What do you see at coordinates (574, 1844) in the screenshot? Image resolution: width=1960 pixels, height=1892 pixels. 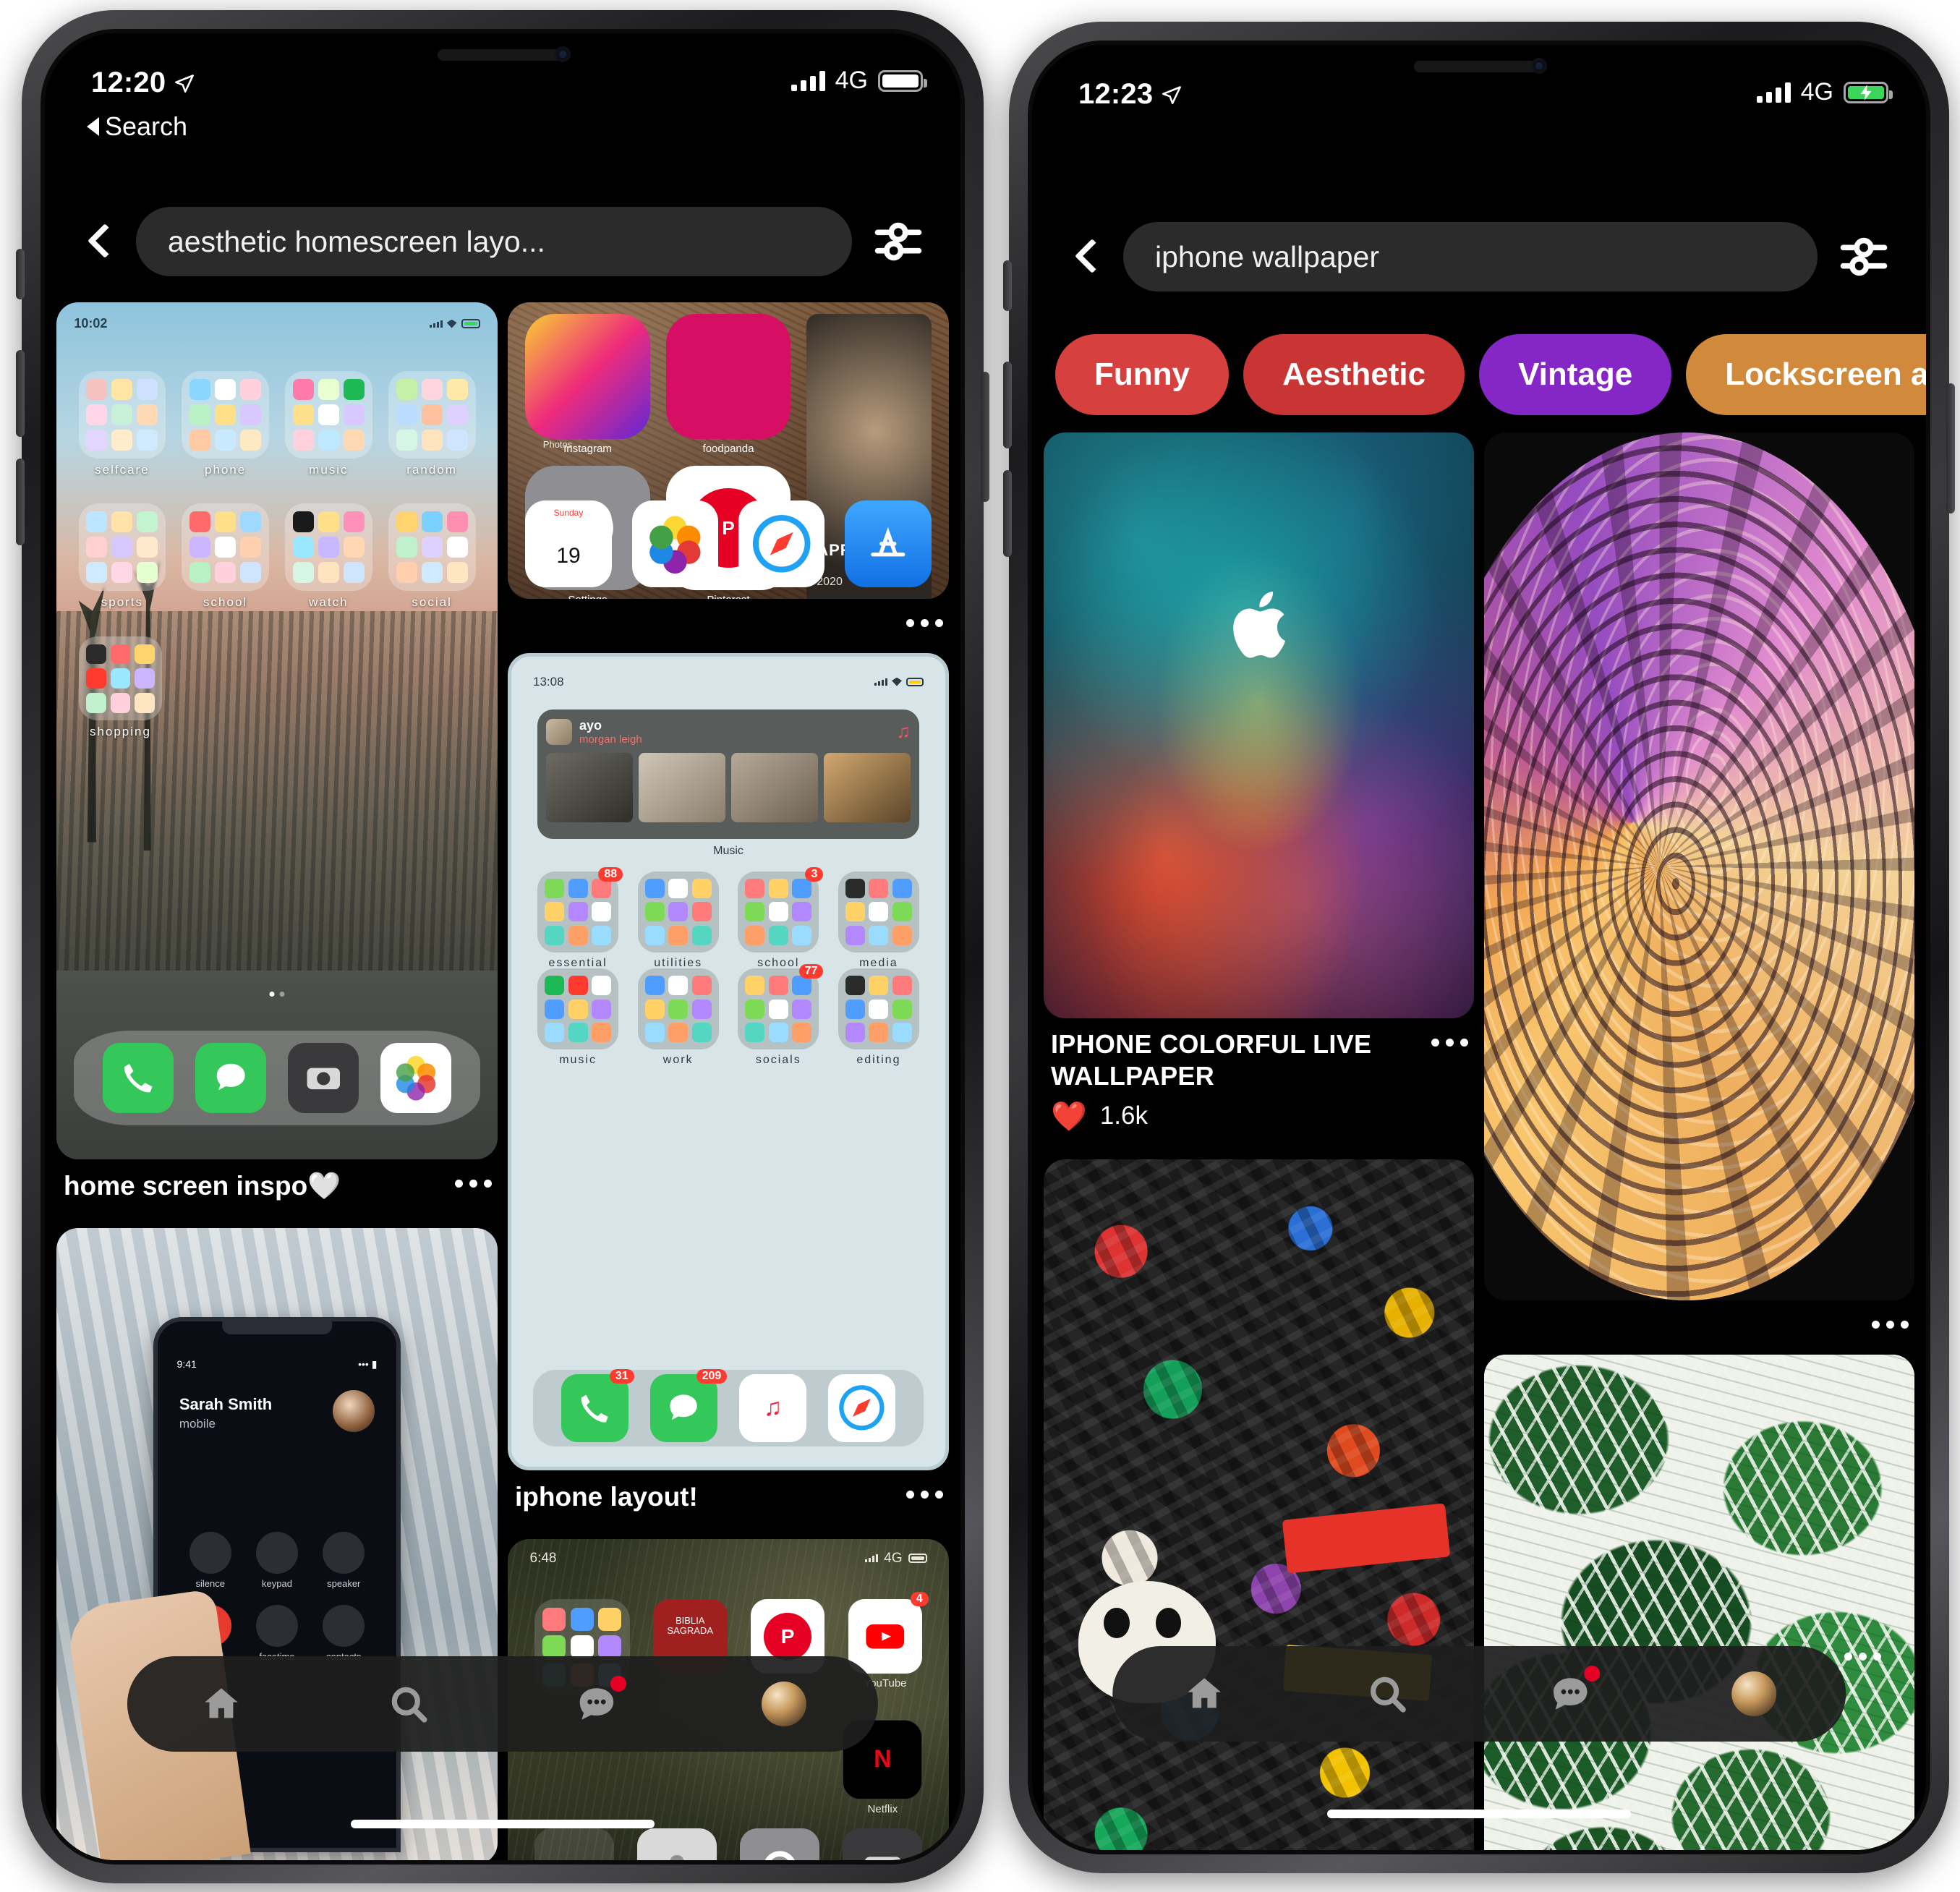 I see `app-icon` at bounding box center [574, 1844].